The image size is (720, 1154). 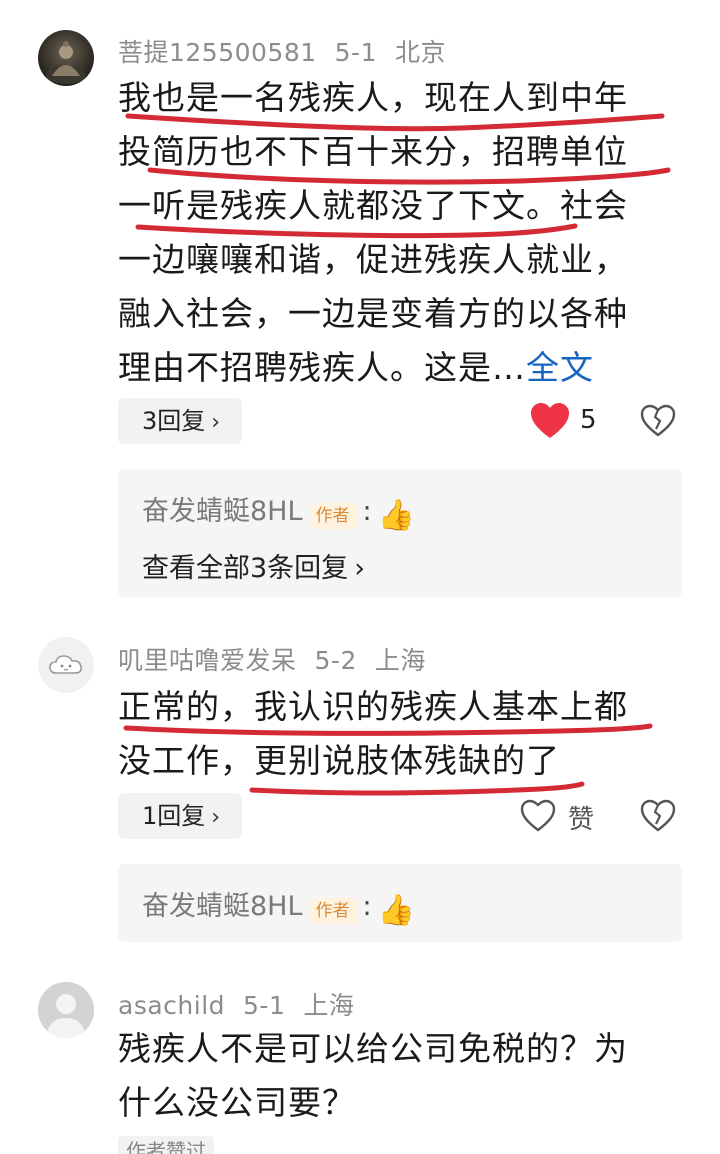 I want to click on heart-filled-icon, so click(x=550, y=420).